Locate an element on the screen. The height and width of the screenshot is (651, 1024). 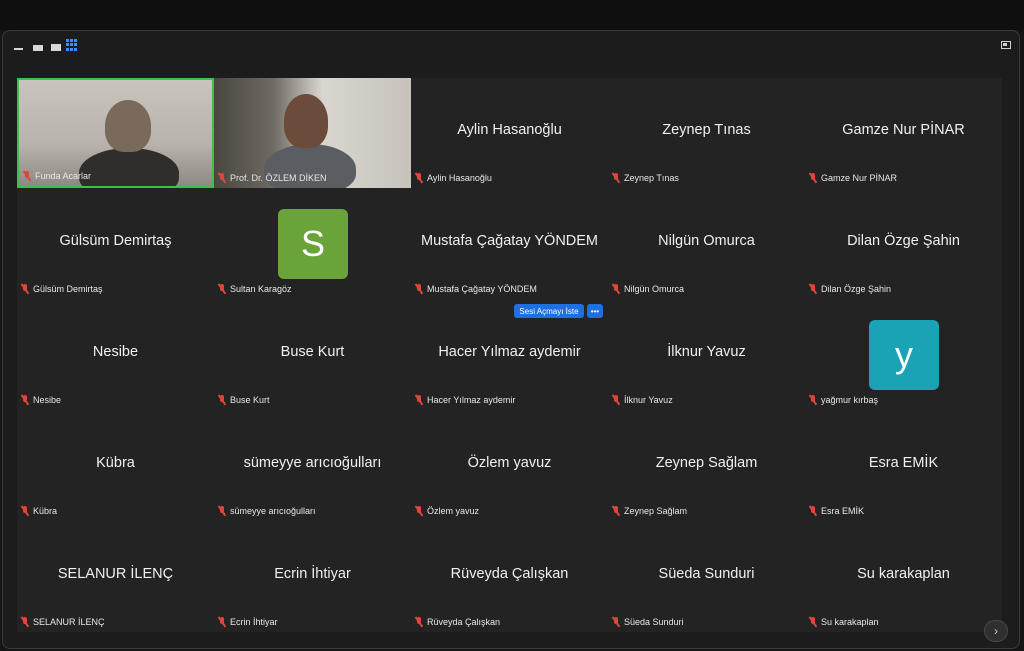
participant-name-label: Aylin Hasanoğlu is located at coordinates (453, 178).